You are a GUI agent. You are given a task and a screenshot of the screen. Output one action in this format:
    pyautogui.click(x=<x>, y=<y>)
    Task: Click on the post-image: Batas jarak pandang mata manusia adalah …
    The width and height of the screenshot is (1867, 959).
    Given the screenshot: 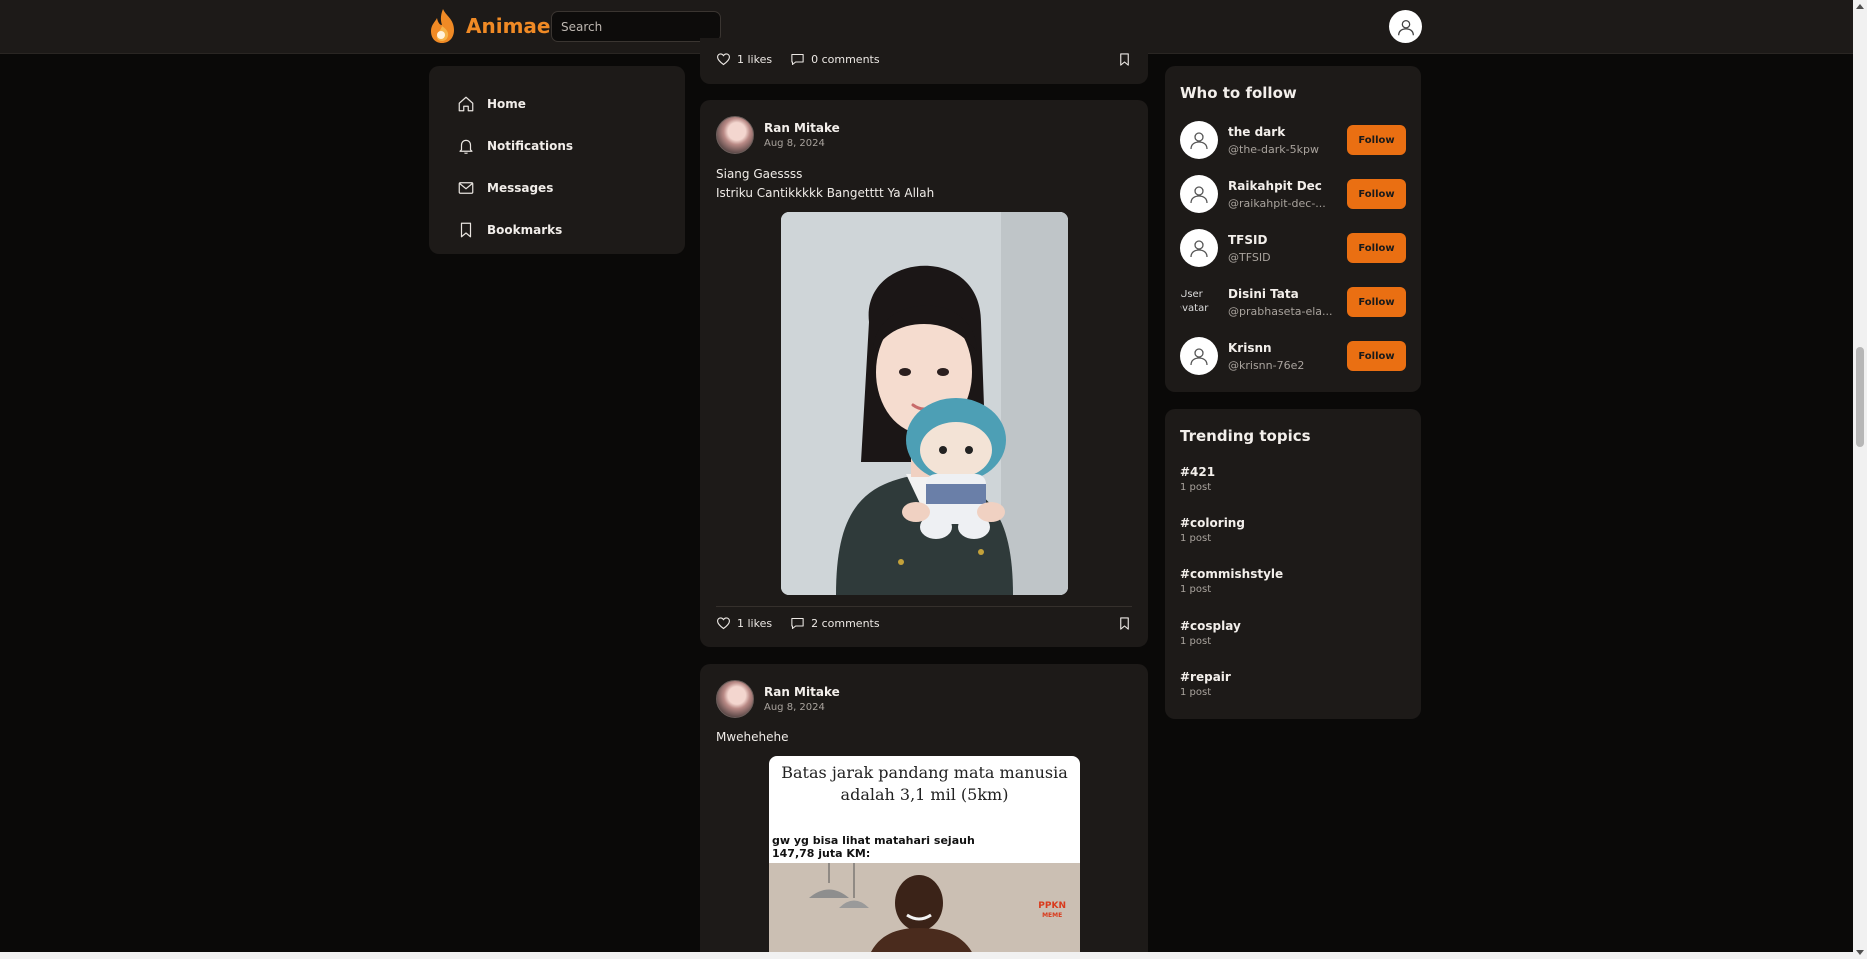 What is the action you would take?
    pyautogui.click(x=924, y=856)
    